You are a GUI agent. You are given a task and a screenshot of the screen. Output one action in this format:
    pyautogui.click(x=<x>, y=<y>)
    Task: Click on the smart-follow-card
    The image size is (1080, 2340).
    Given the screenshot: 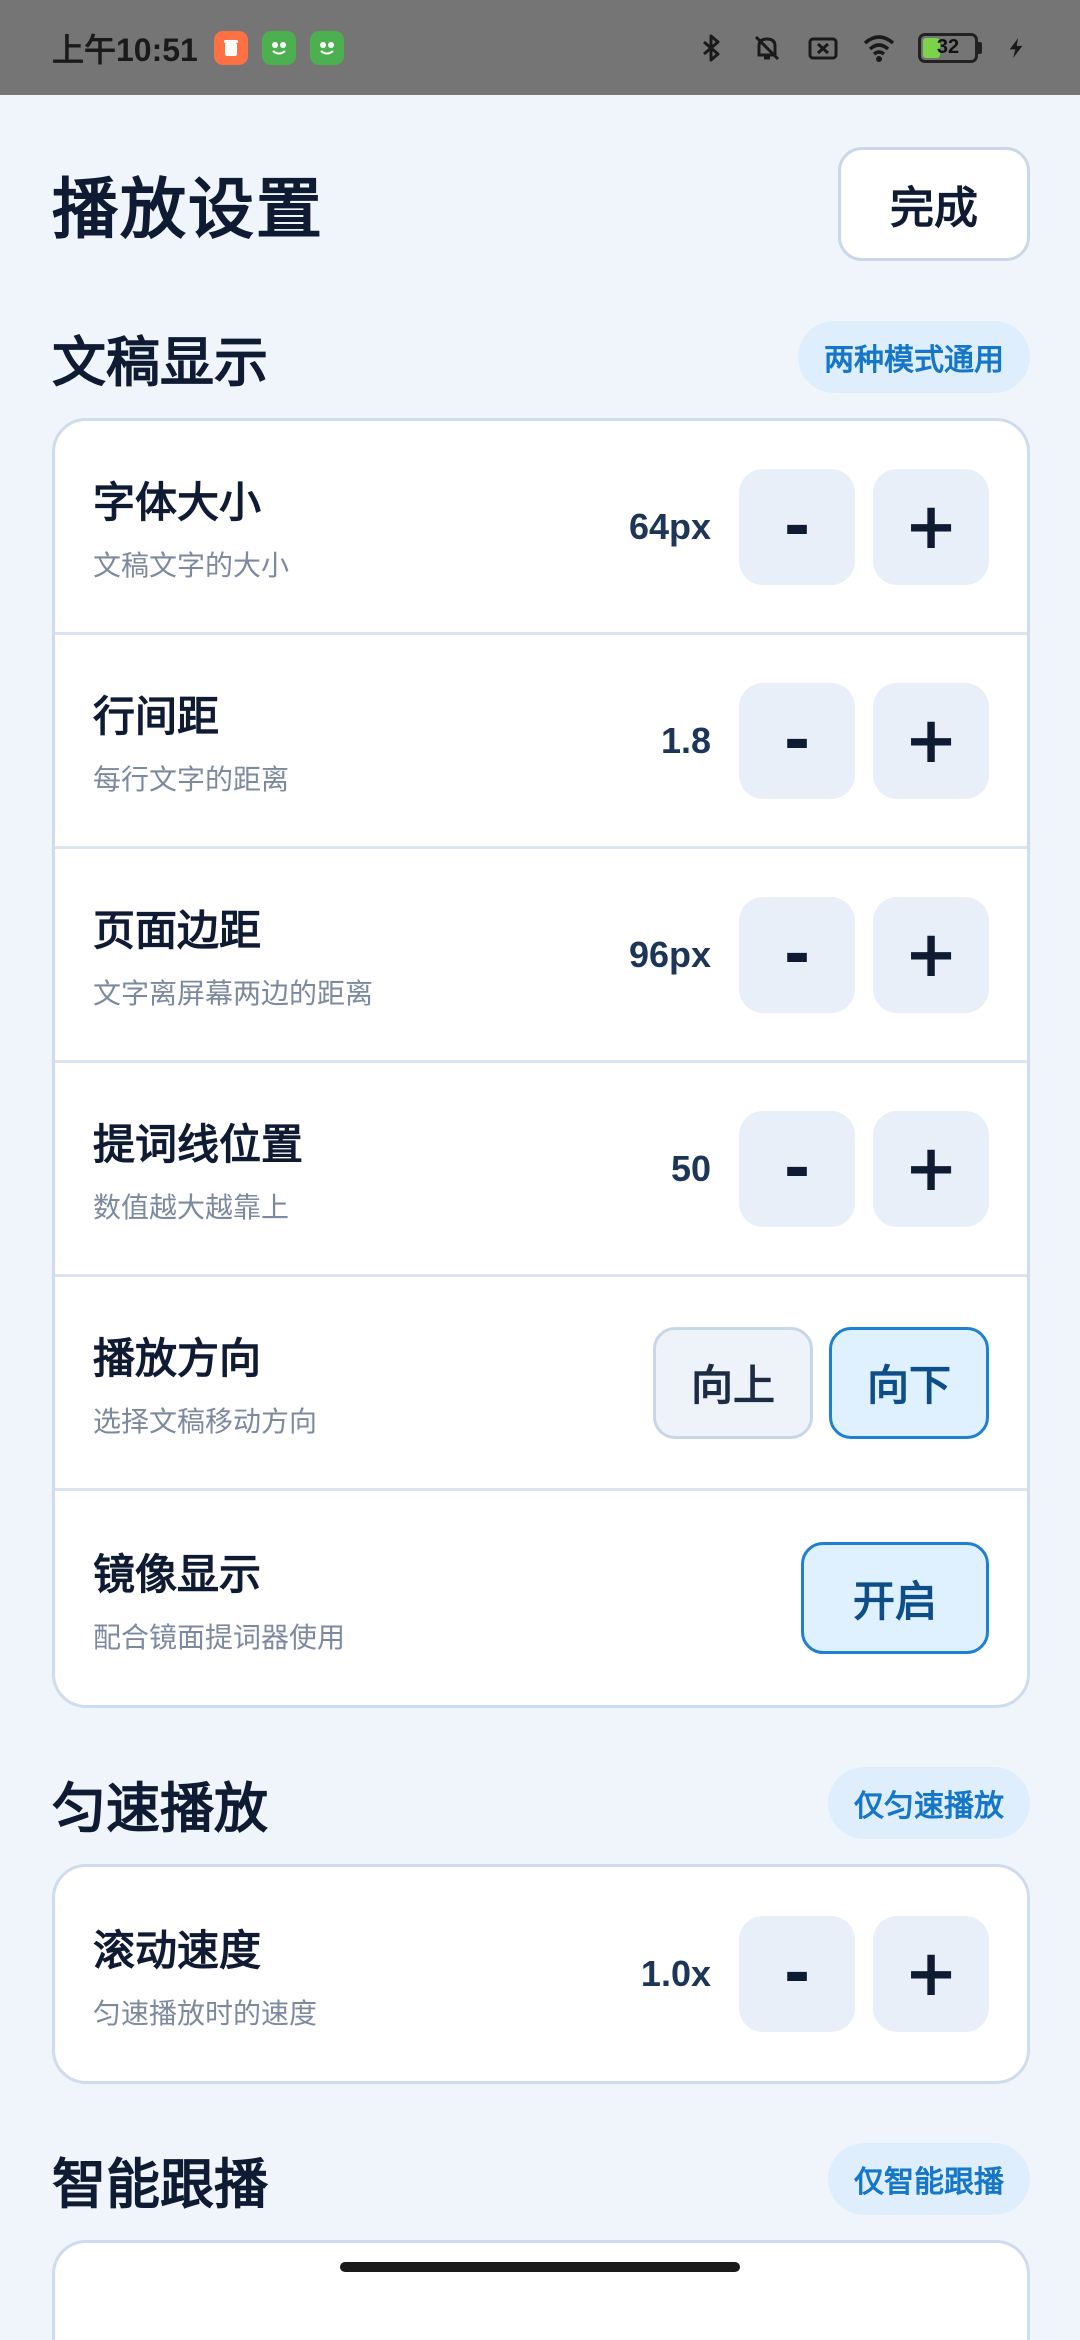 What is the action you would take?
    pyautogui.click(x=541, y=2290)
    